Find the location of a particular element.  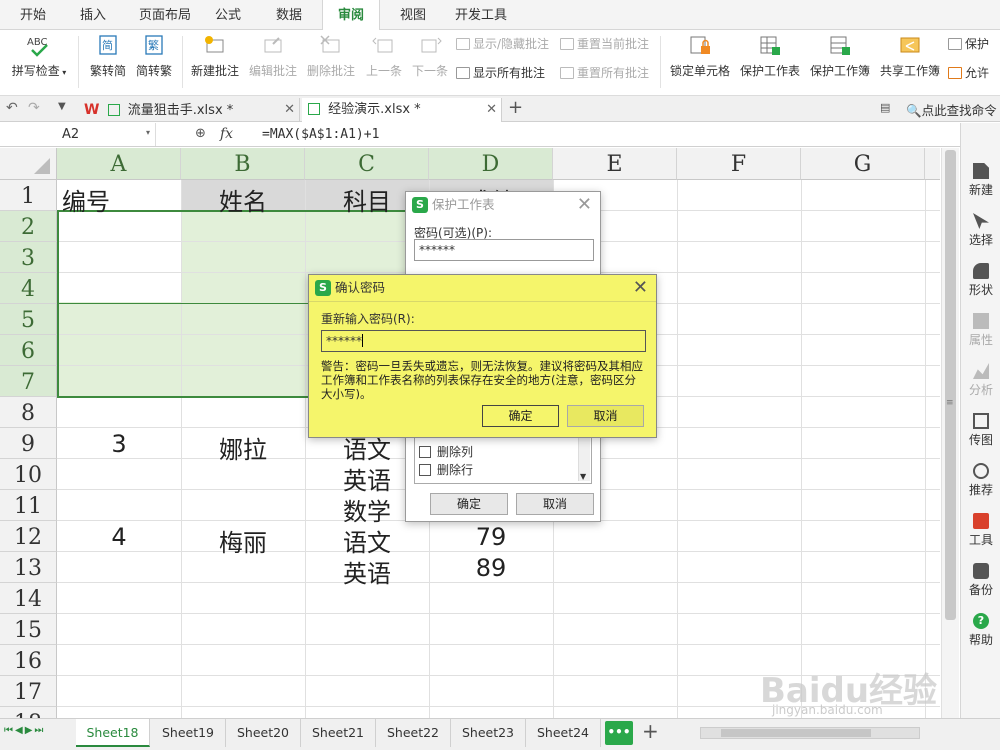

new-tab-icon: + is located at coordinates (515, 107).